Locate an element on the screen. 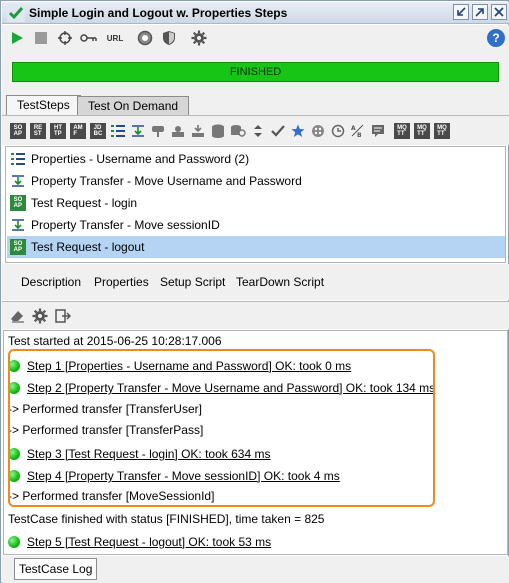 This screenshot has width=509, height=583. add-conditional-goto-icon is located at coordinates (158, 131).